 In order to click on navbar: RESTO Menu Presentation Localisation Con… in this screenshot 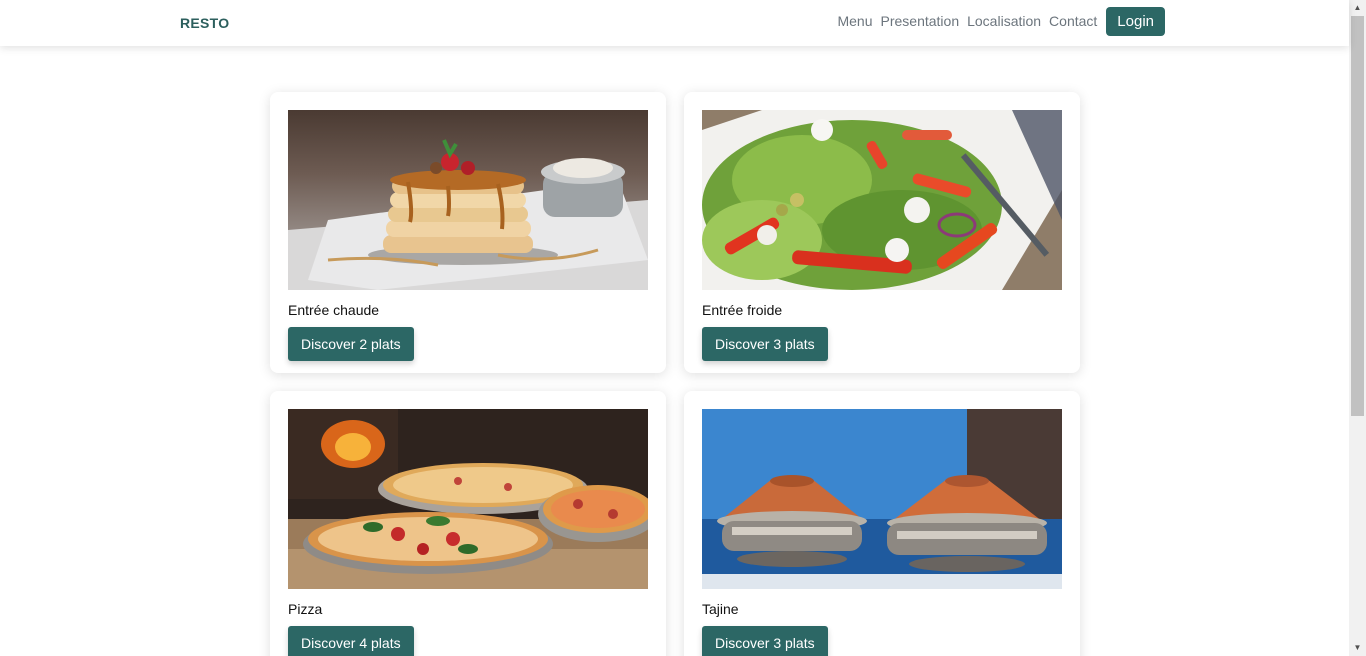, I will do `click(674, 23)`.